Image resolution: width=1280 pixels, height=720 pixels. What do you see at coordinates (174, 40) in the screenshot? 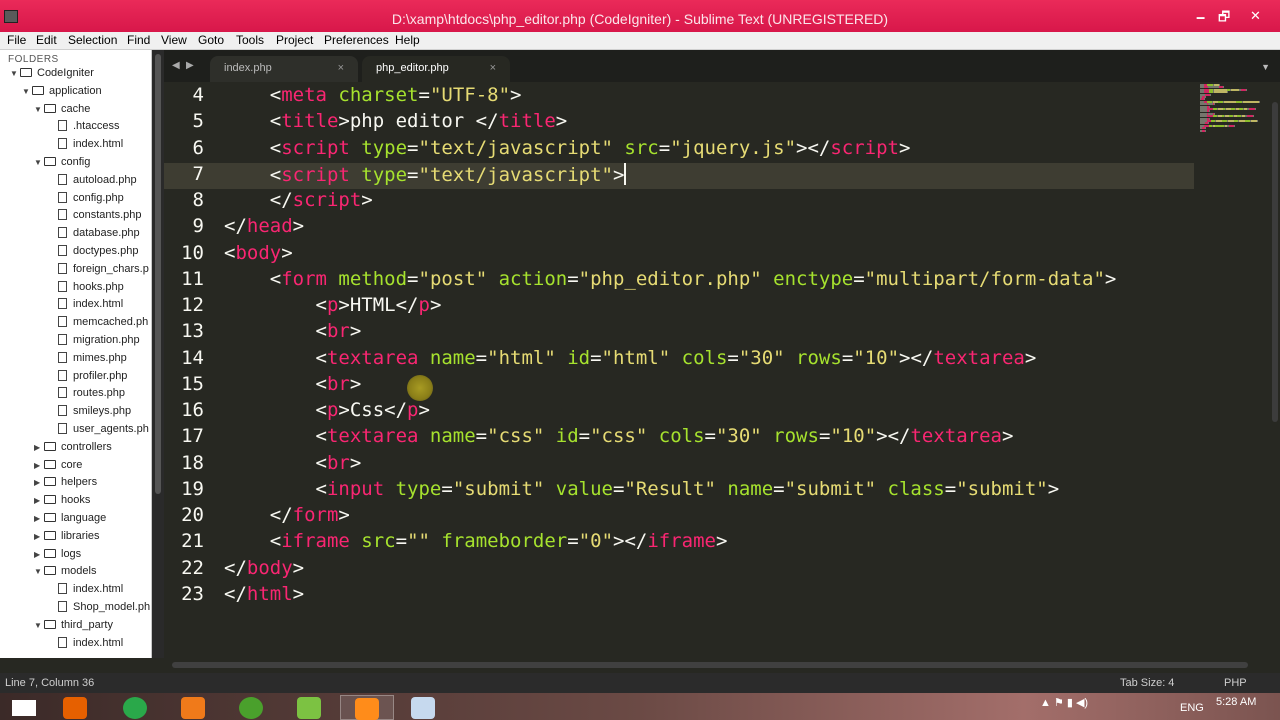
I see `menu-view: View` at bounding box center [174, 40].